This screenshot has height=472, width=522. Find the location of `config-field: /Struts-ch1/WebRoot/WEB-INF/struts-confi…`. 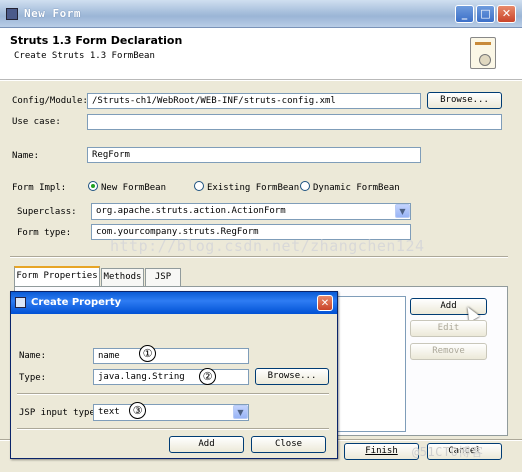

config-field: /Struts-ch1/WebRoot/WEB-INF/struts-confi… is located at coordinates (254, 101).